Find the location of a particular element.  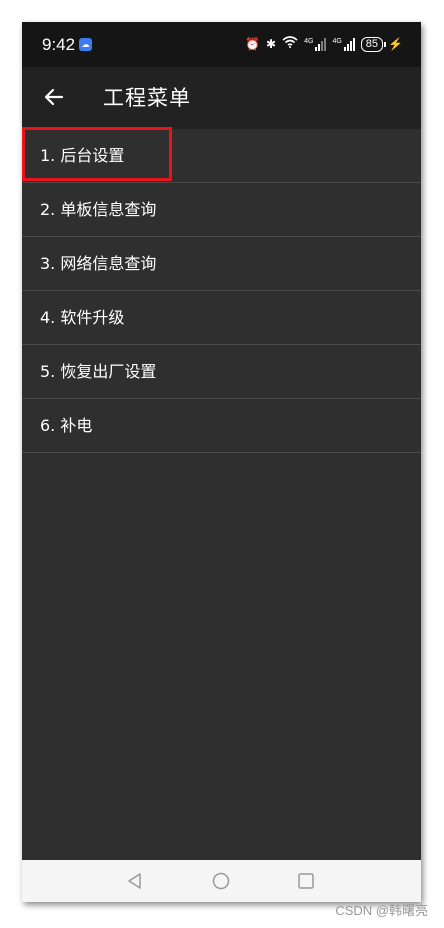

menu-item-factory-reset: 5. 恢复出厂设置 is located at coordinates (221, 372).